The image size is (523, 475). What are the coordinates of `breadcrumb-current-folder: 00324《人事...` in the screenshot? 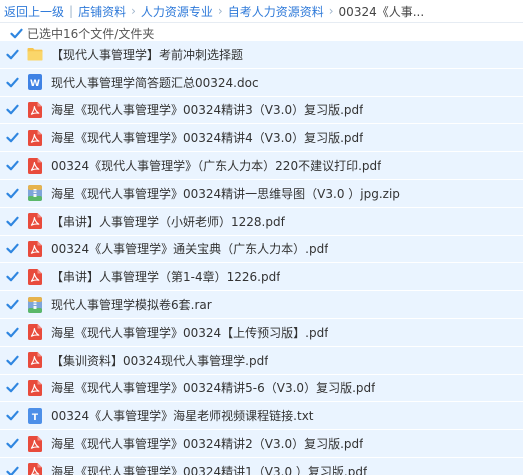 It's located at (381, 11).